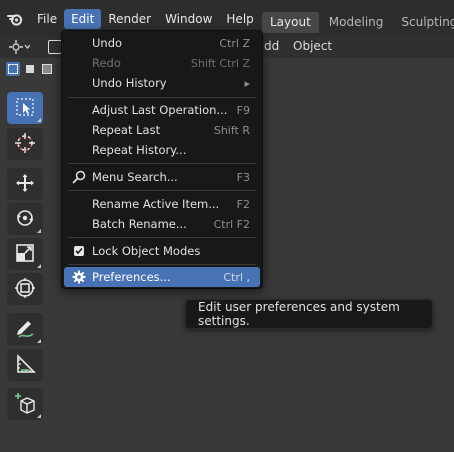 This screenshot has width=454, height=452. Describe the element at coordinates (231, 224) in the screenshot. I see `batch-rename-shortcut: Ctrl F2` at that location.